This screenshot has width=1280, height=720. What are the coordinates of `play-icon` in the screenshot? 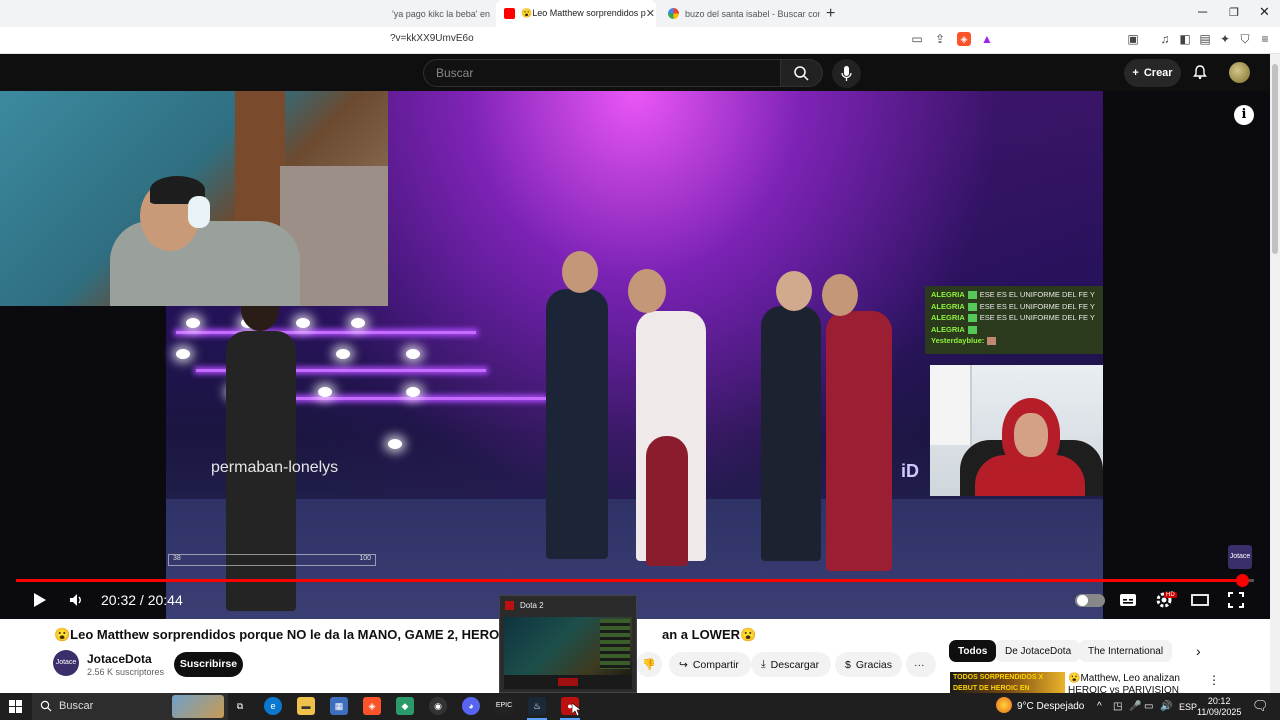 It's located at (39, 600).